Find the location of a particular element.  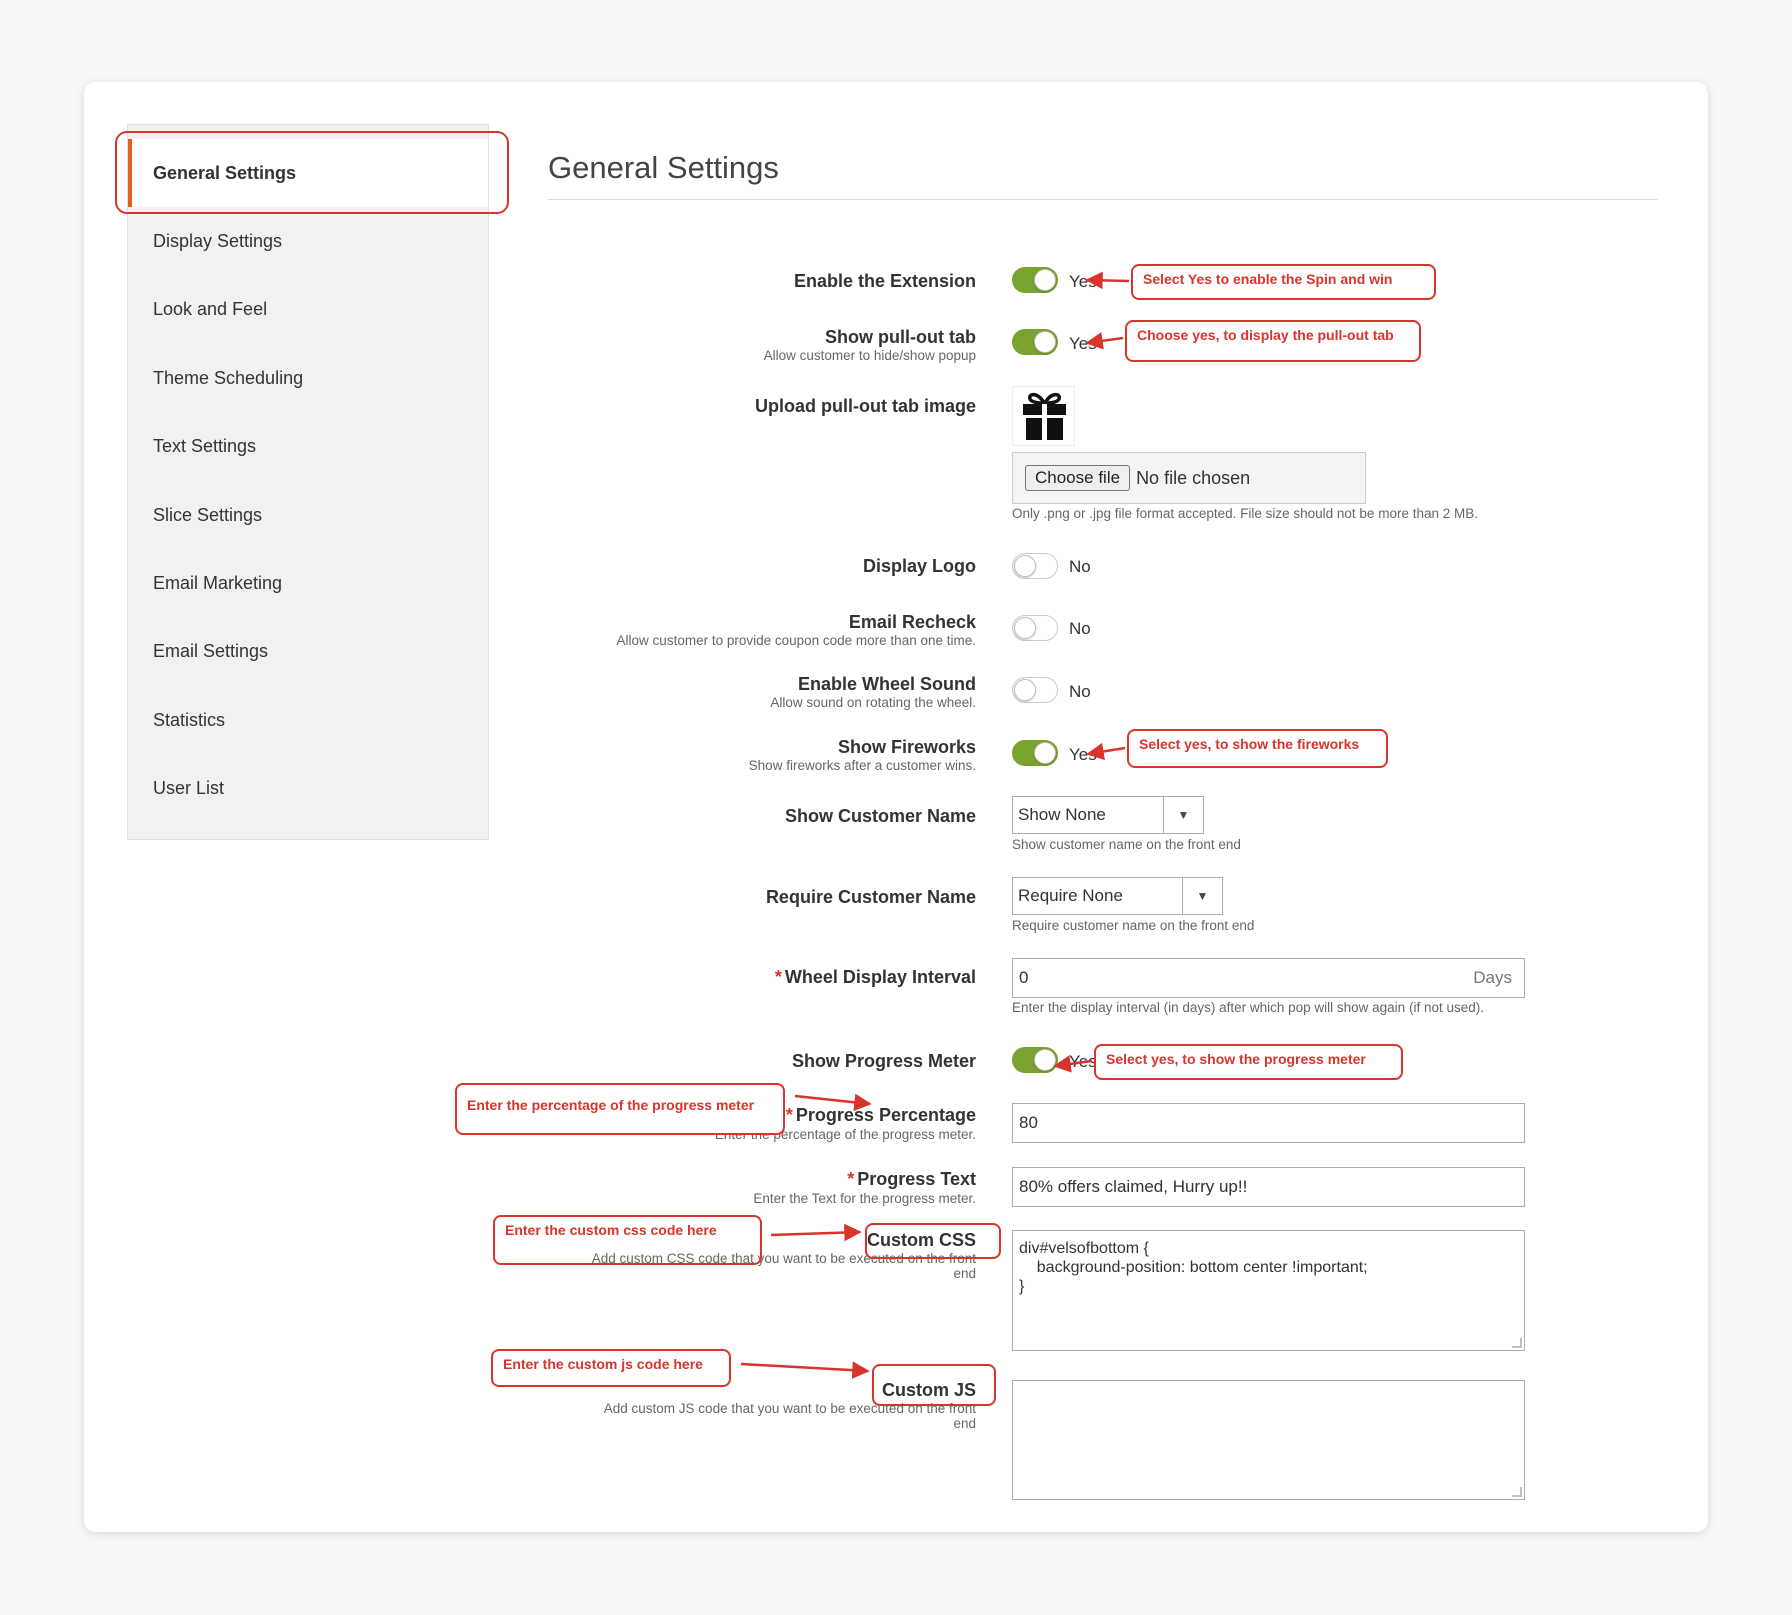

annotation-custom-js: Enter the custom js code here is located at coordinates (611, 1368).